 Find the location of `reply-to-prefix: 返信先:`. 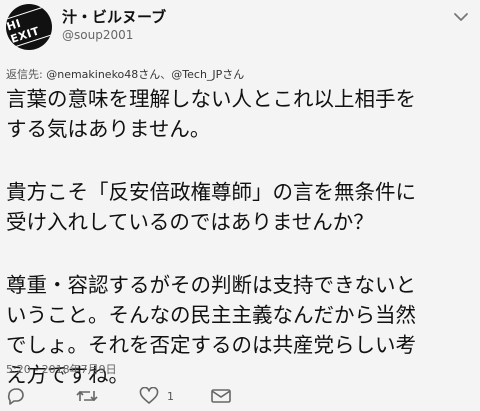

reply-to-prefix: 返信先: is located at coordinates (24, 74).